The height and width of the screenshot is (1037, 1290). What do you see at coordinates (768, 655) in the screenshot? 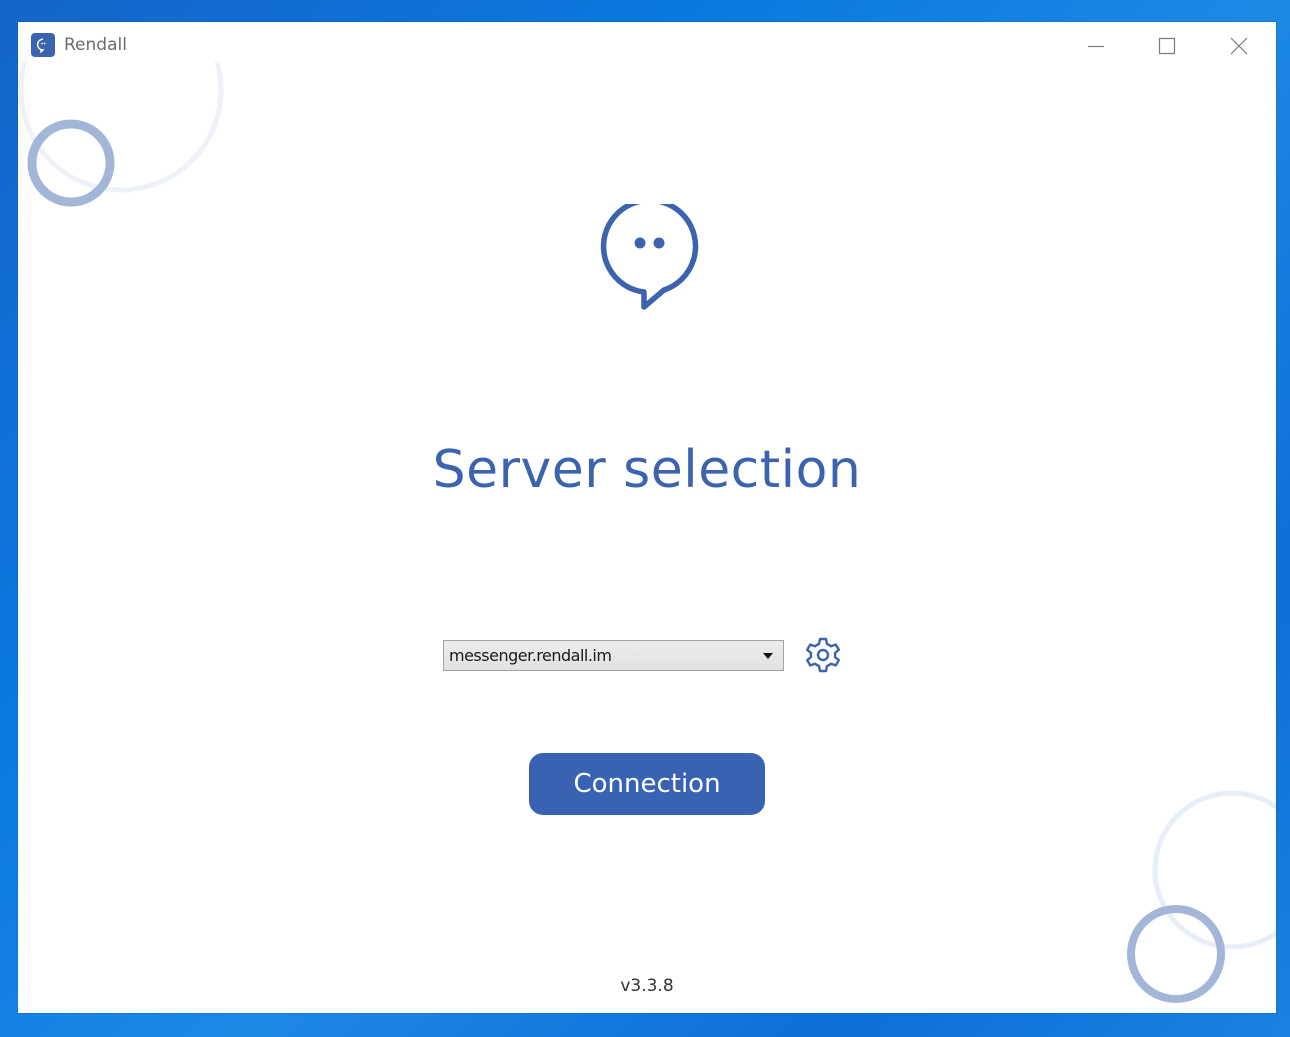
I see `dropdown-arrow-icon` at bounding box center [768, 655].